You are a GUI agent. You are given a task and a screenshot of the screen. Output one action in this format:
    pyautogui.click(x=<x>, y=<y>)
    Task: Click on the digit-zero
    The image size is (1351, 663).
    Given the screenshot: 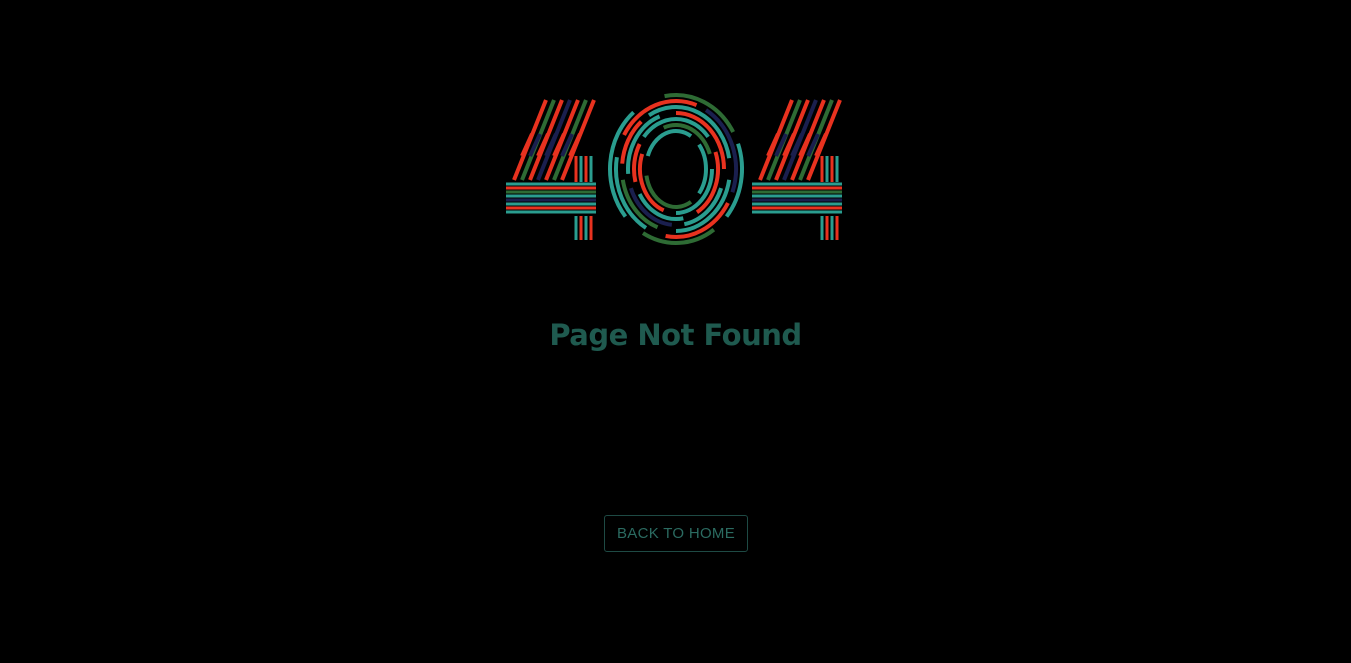 What is the action you would take?
    pyautogui.click(x=676, y=169)
    